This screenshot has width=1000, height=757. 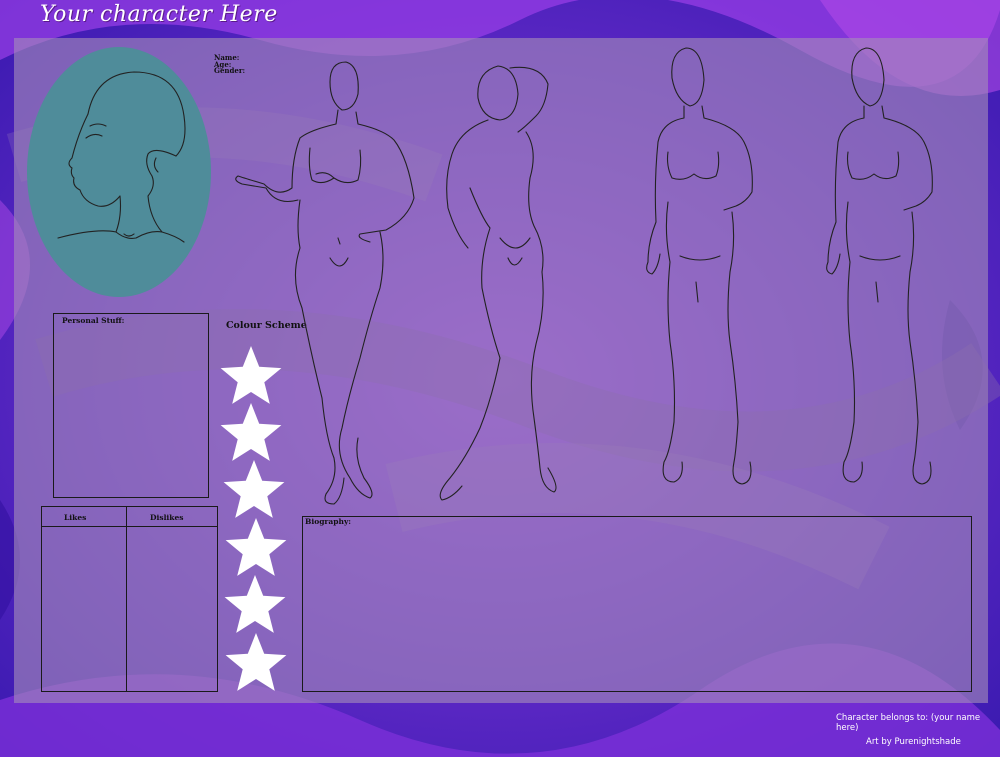 I want to click on likes-dislikes-table: Likes Dislikes, so click(x=129, y=599).